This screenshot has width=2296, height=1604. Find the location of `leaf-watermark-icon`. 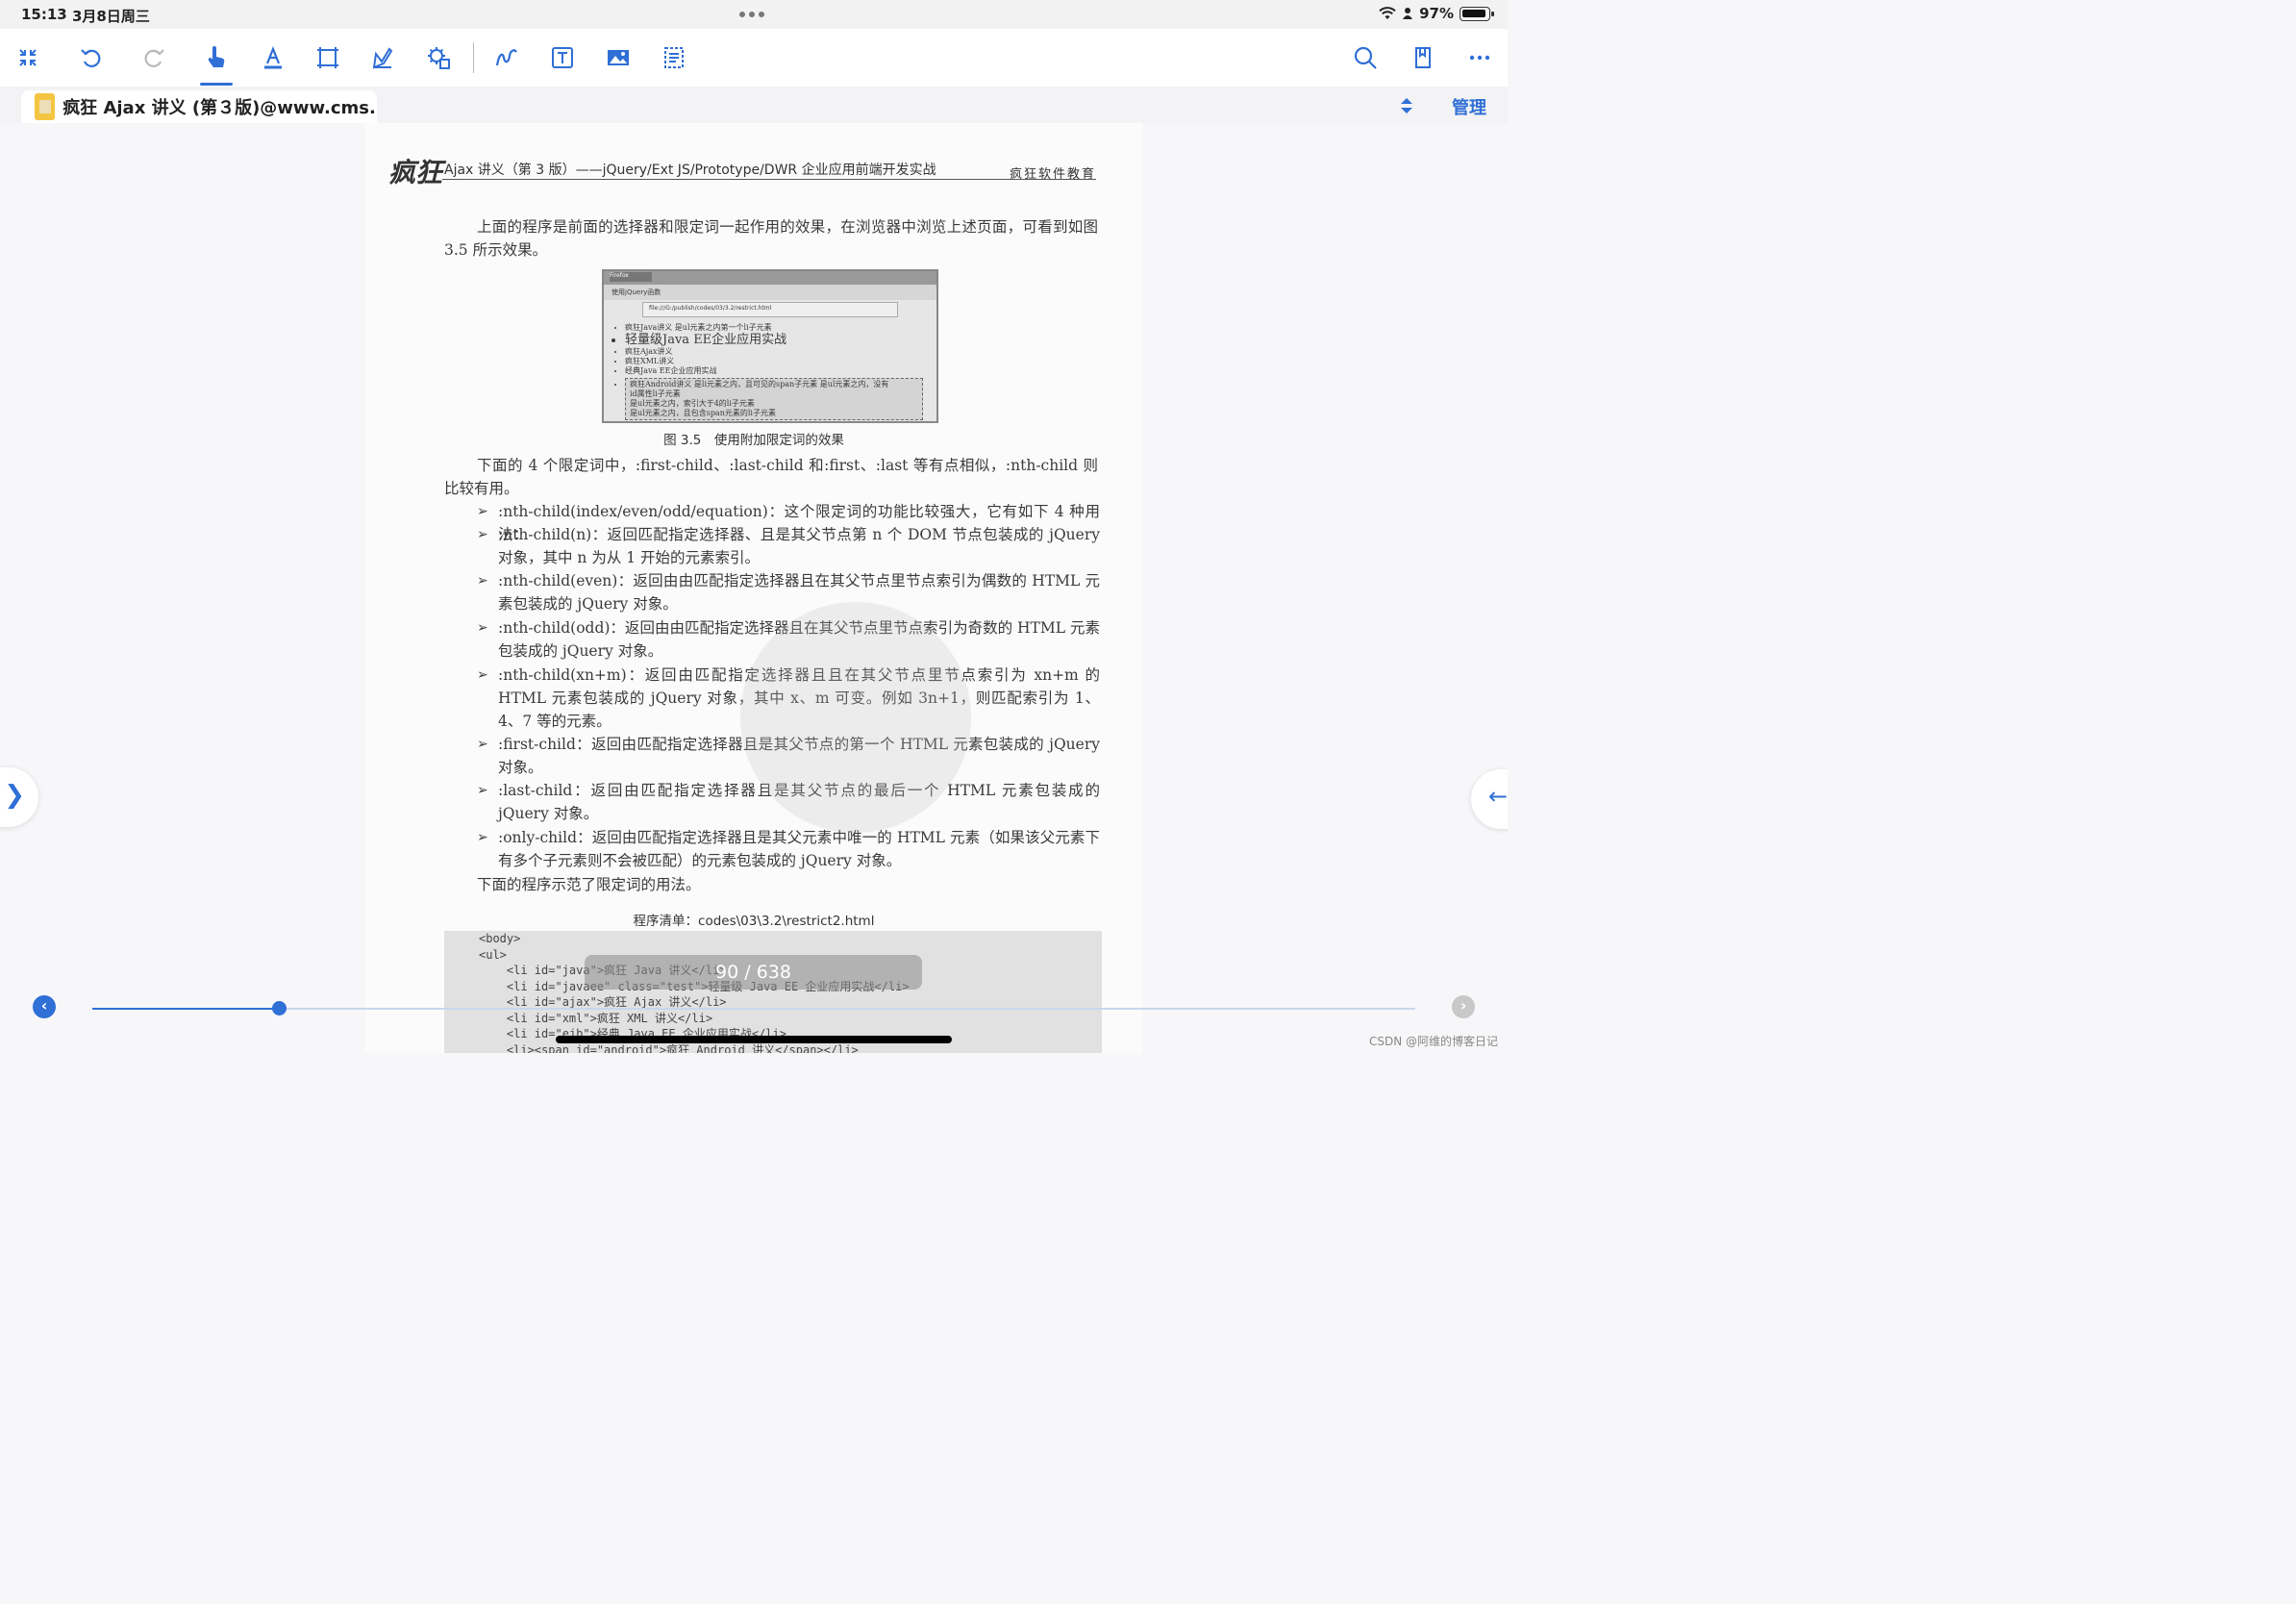

leaf-watermark-icon is located at coordinates (855, 717).